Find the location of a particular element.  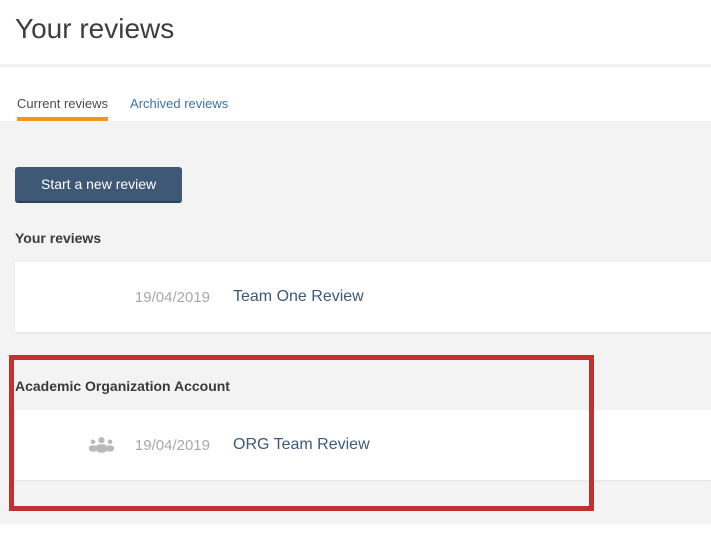

page-header: Your reviews is located at coordinates (355, 33).